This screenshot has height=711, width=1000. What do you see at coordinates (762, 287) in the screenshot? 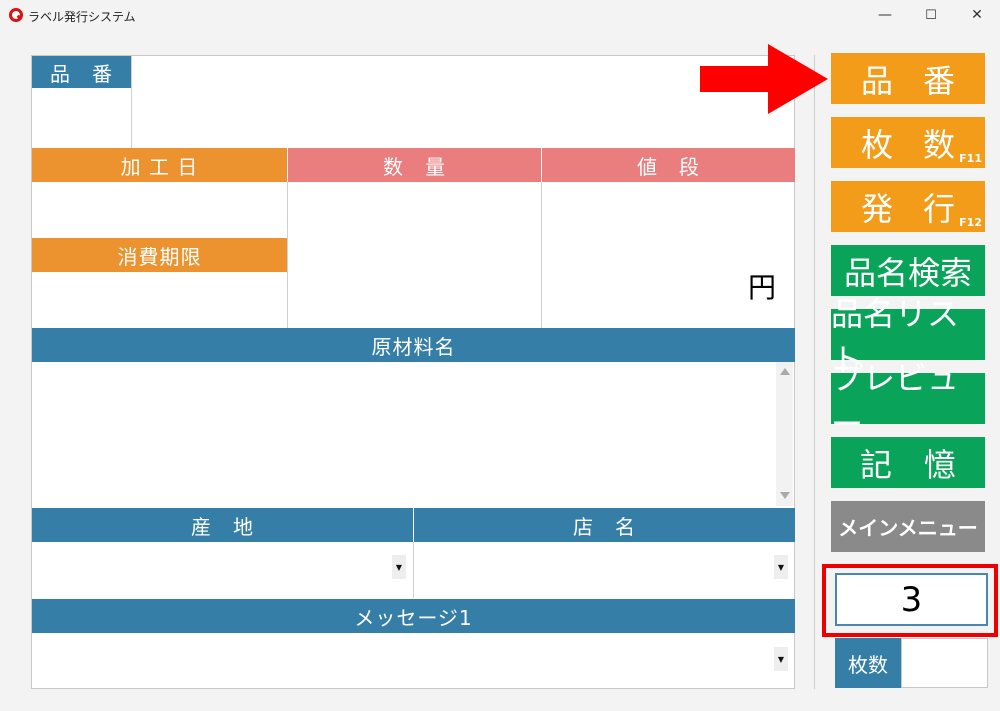
I see `yen-unit: 円` at bounding box center [762, 287].